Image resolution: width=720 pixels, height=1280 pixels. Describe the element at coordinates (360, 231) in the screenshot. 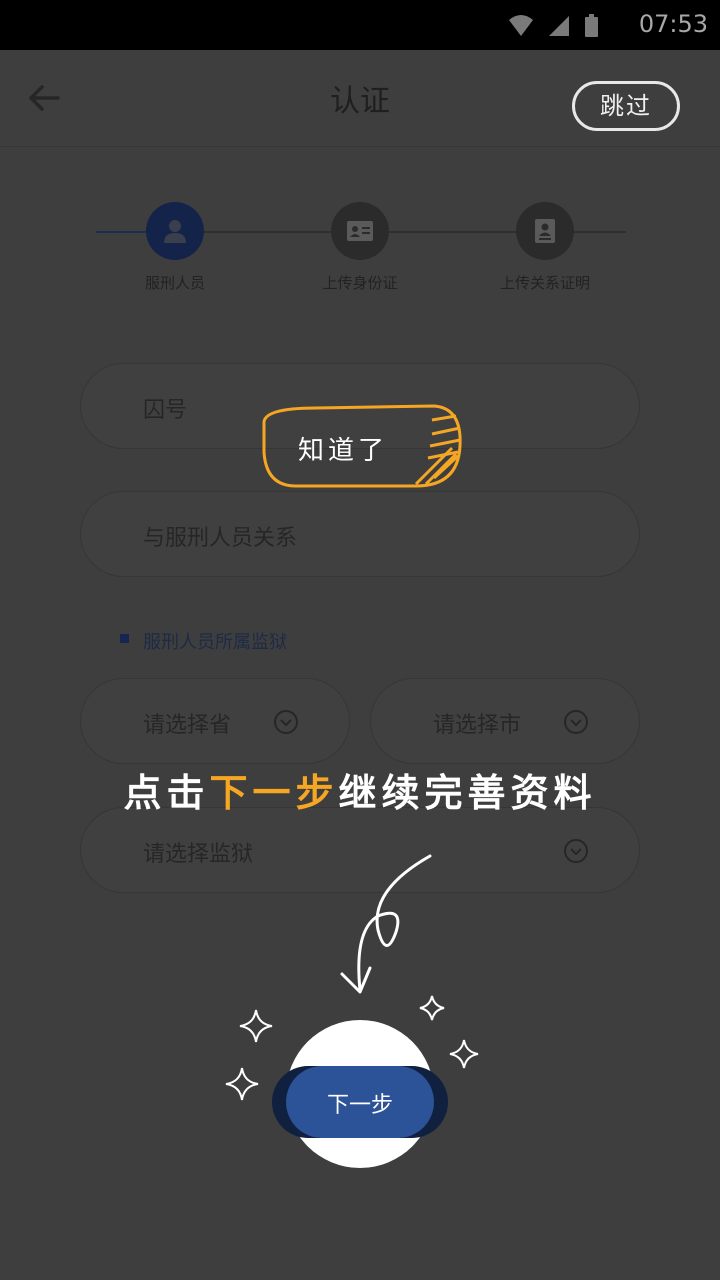

I see `id-card-icon` at that location.